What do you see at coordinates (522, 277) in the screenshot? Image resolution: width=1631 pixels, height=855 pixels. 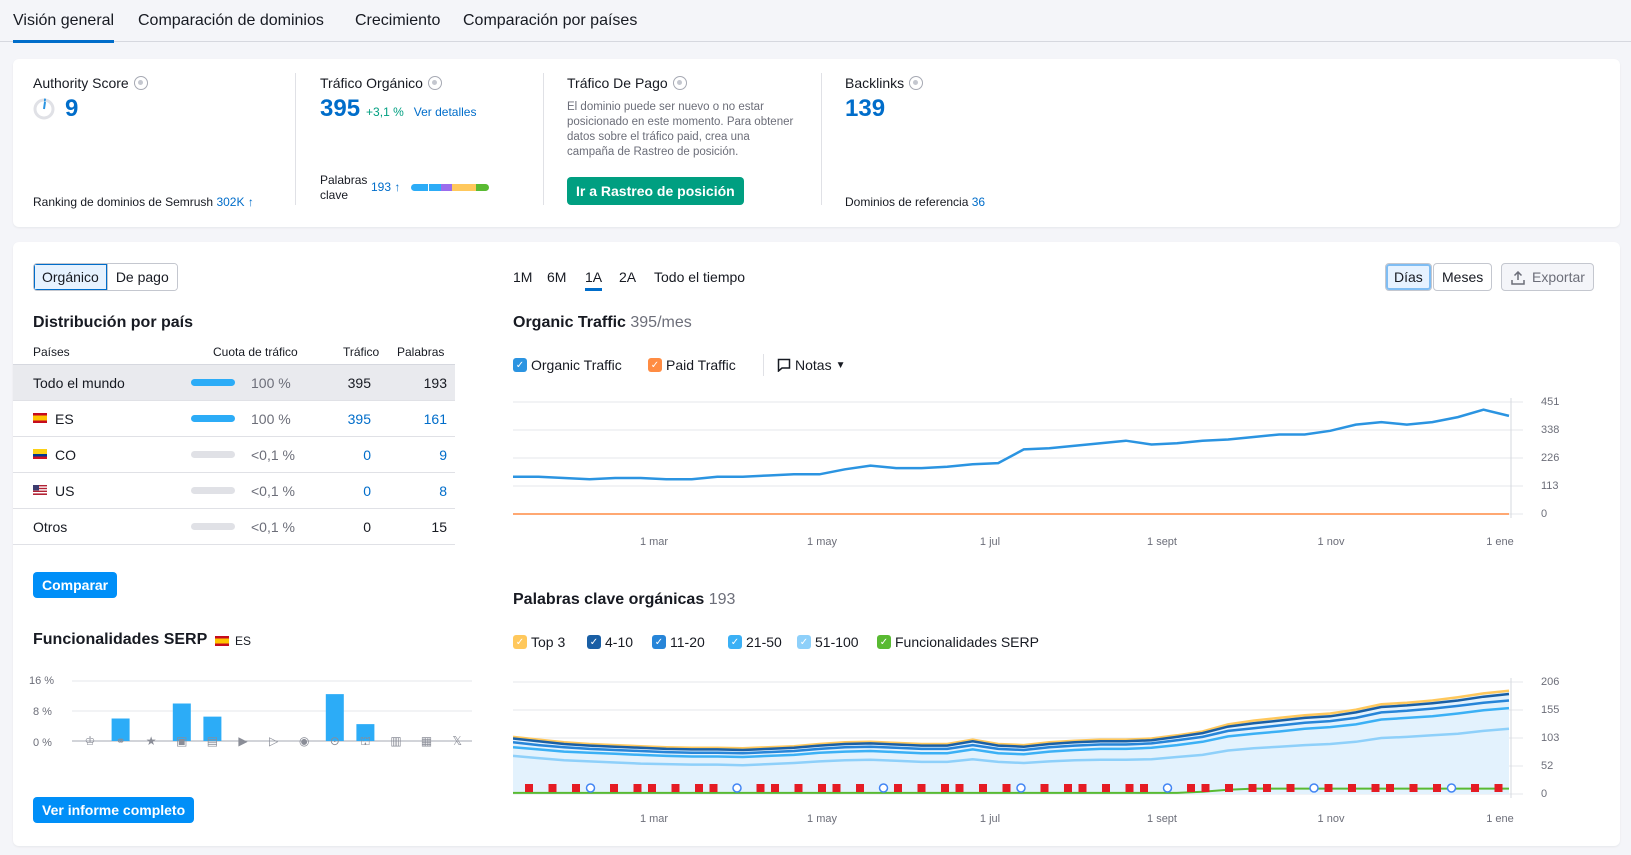 I see `timeframe-1m: 1M` at bounding box center [522, 277].